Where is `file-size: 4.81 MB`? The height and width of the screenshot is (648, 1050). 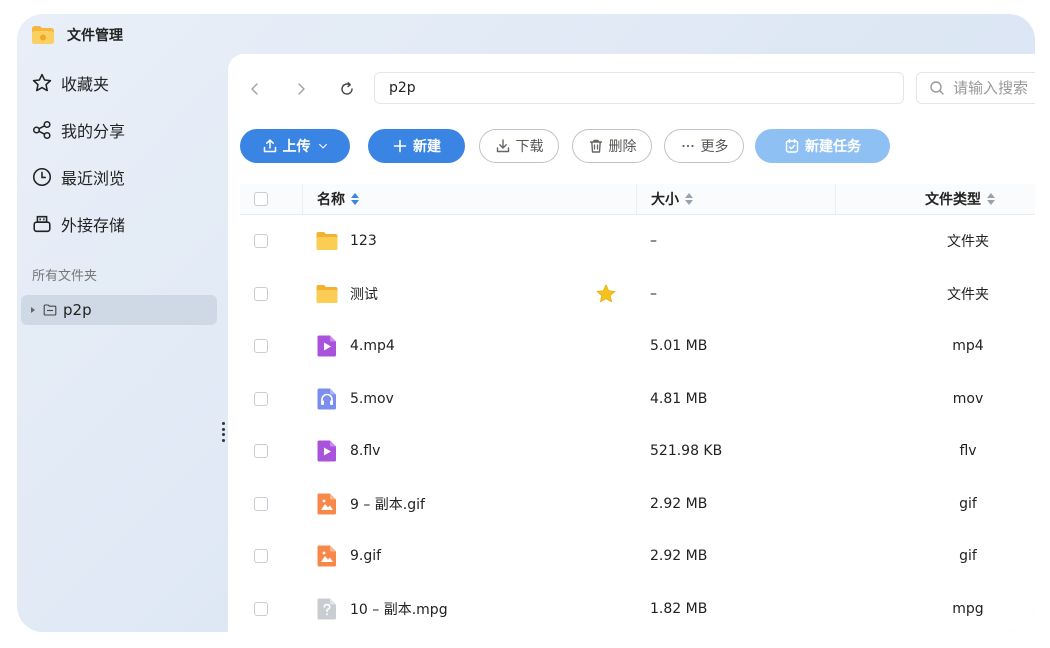 file-size: 4.81 MB is located at coordinates (679, 398).